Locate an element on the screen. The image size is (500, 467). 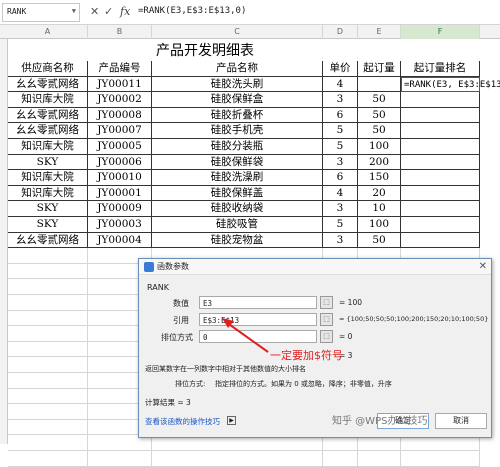
table-cell: JY00009 is located at coordinates (120, 209).